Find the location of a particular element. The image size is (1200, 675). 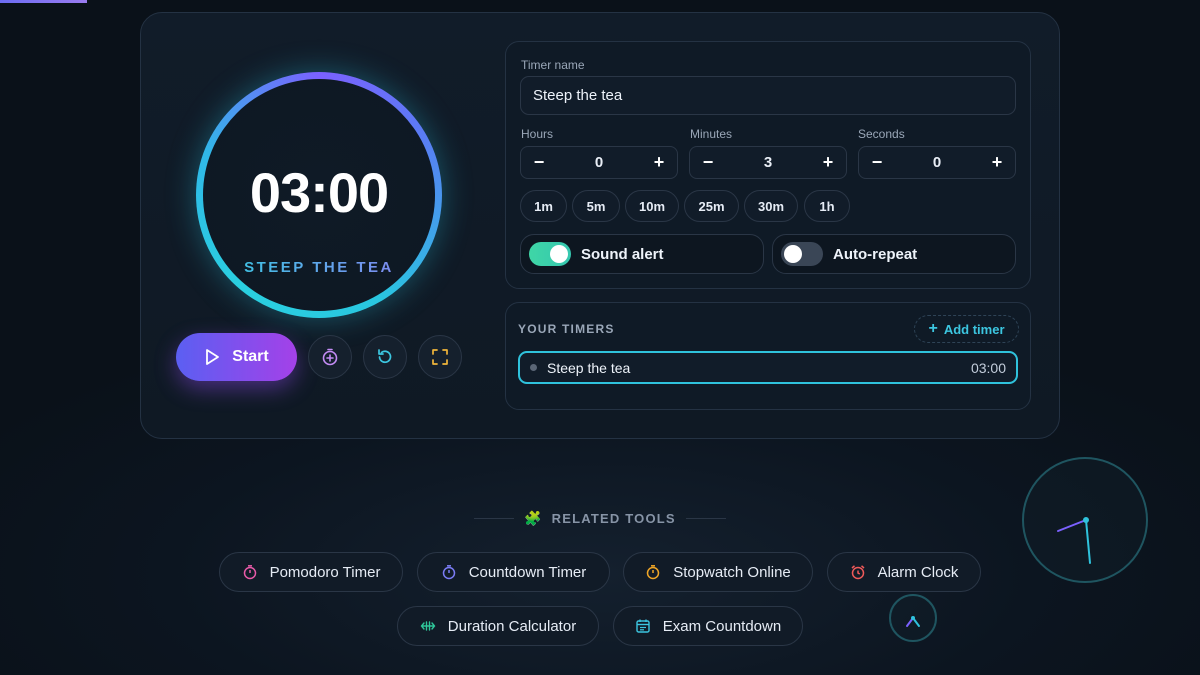

start-button: Start is located at coordinates (236, 357).